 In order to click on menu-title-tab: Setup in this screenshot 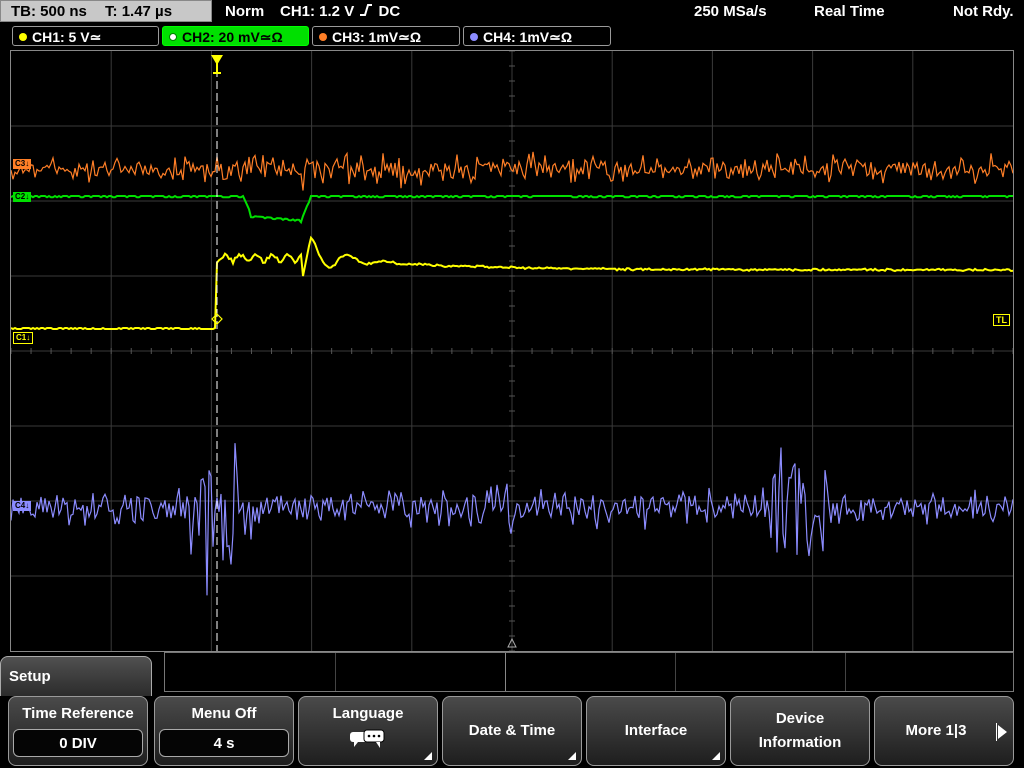, I will do `click(76, 677)`.